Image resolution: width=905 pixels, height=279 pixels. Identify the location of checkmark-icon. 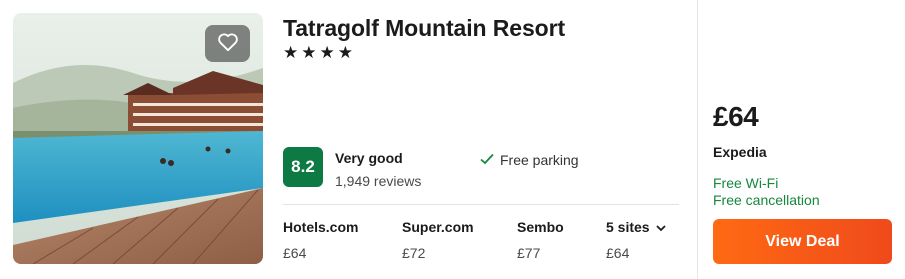
(487, 160).